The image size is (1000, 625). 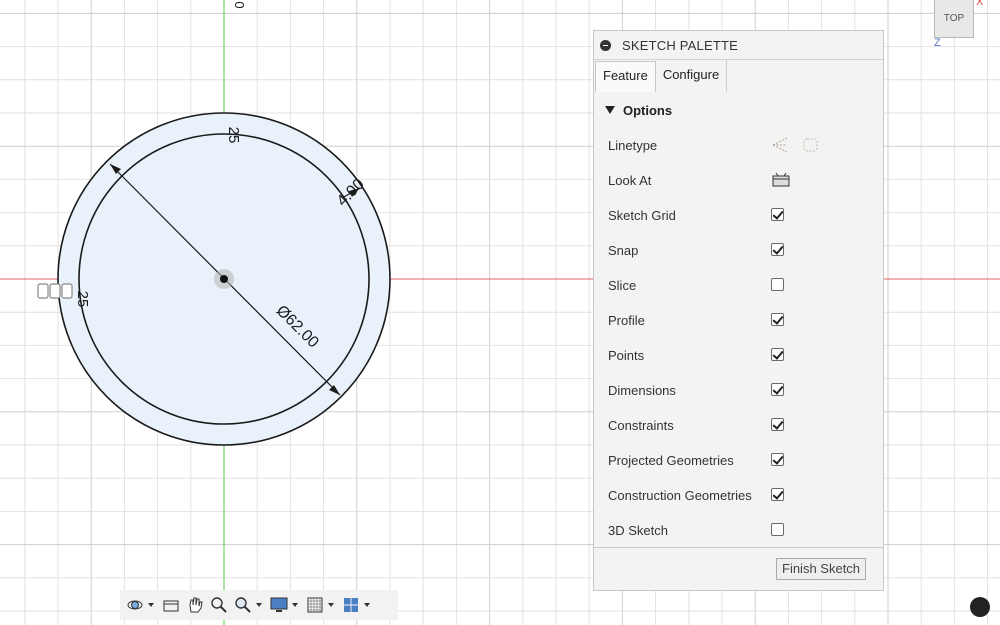 I want to click on construction-linetype-icon, so click(x=801, y=145).